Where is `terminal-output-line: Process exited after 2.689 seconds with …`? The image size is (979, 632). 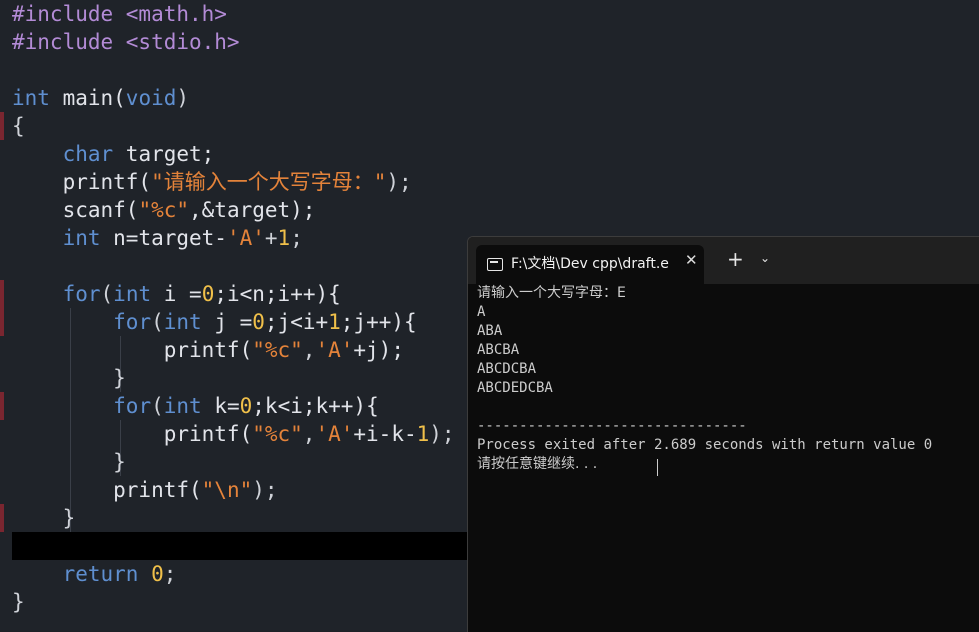 terminal-output-line: Process exited after 2.689 seconds with … is located at coordinates (705, 445).